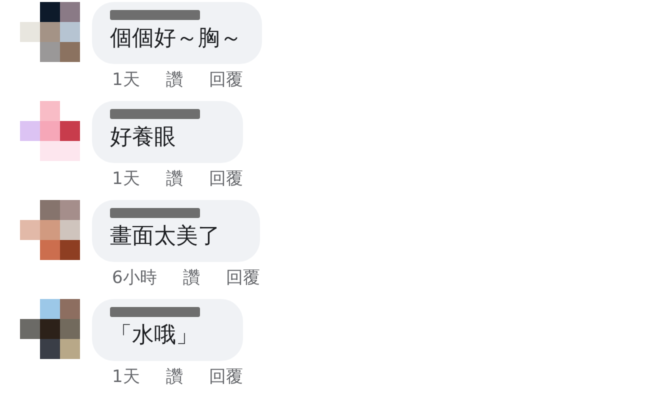  I want to click on comment-text: 畫面太美了, so click(165, 237).